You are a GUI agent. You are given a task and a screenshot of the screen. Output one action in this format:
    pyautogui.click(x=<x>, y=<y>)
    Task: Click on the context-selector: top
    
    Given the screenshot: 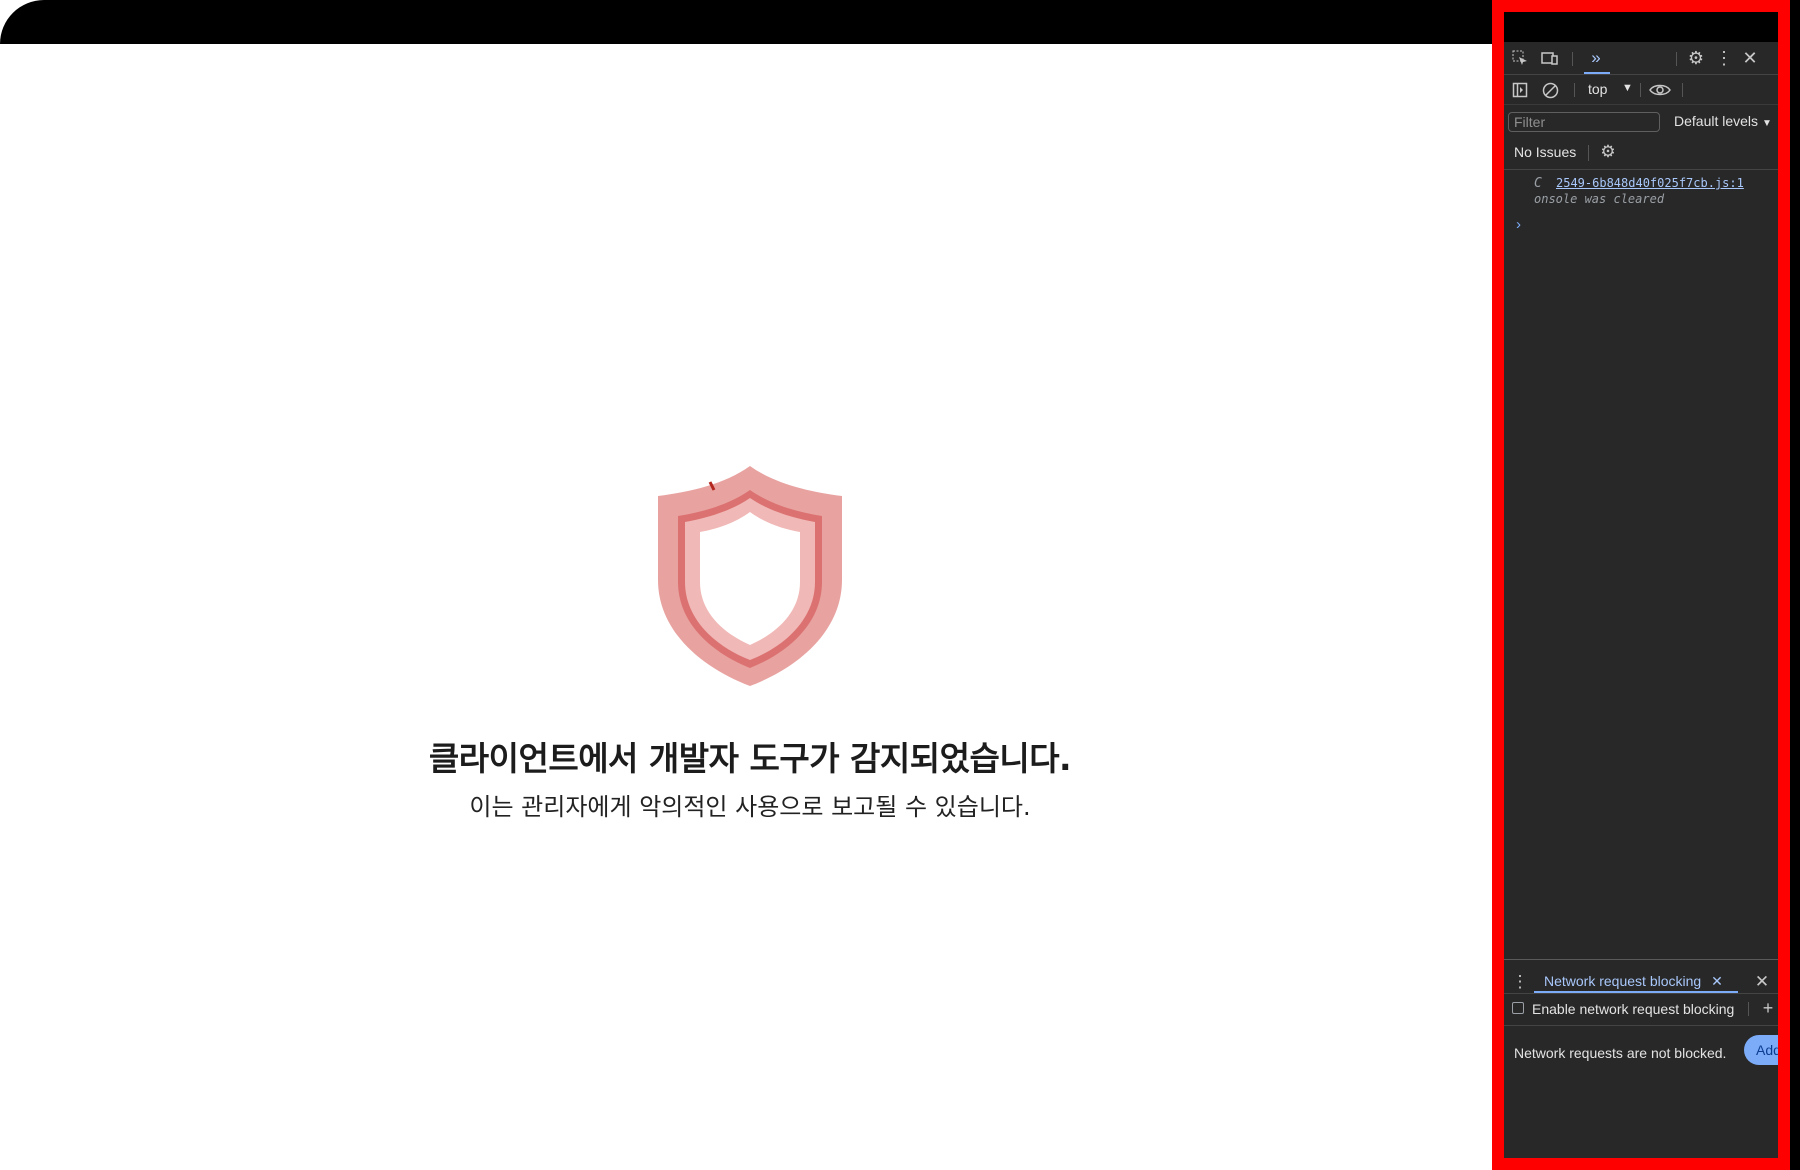 What is the action you would take?
    pyautogui.click(x=1597, y=89)
    